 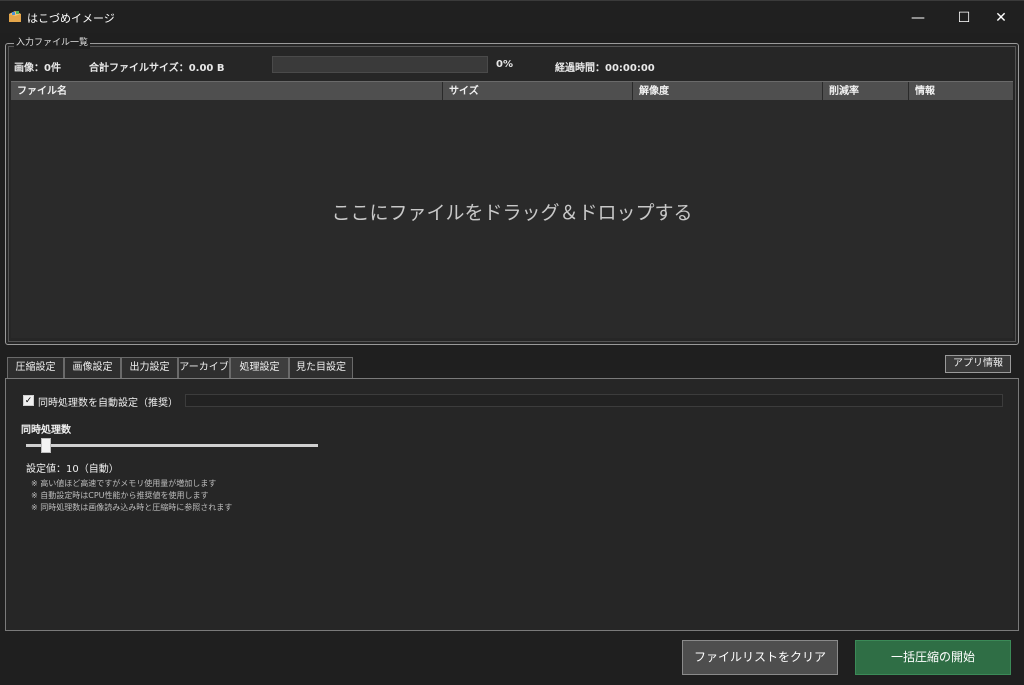 What do you see at coordinates (1001, 17) in the screenshot?
I see `close-button: ✕` at bounding box center [1001, 17].